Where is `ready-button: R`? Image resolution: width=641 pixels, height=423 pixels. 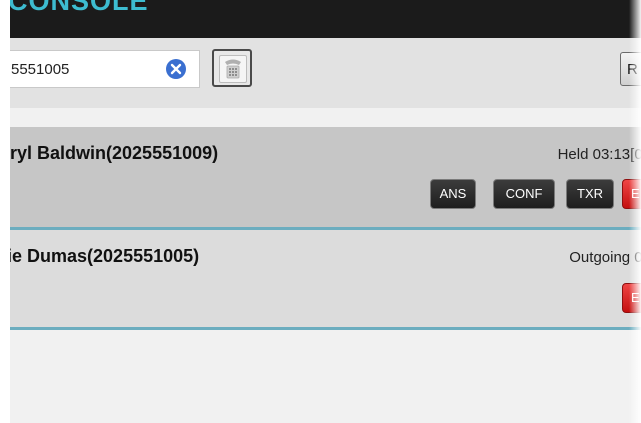 ready-button: R is located at coordinates (630, 69).